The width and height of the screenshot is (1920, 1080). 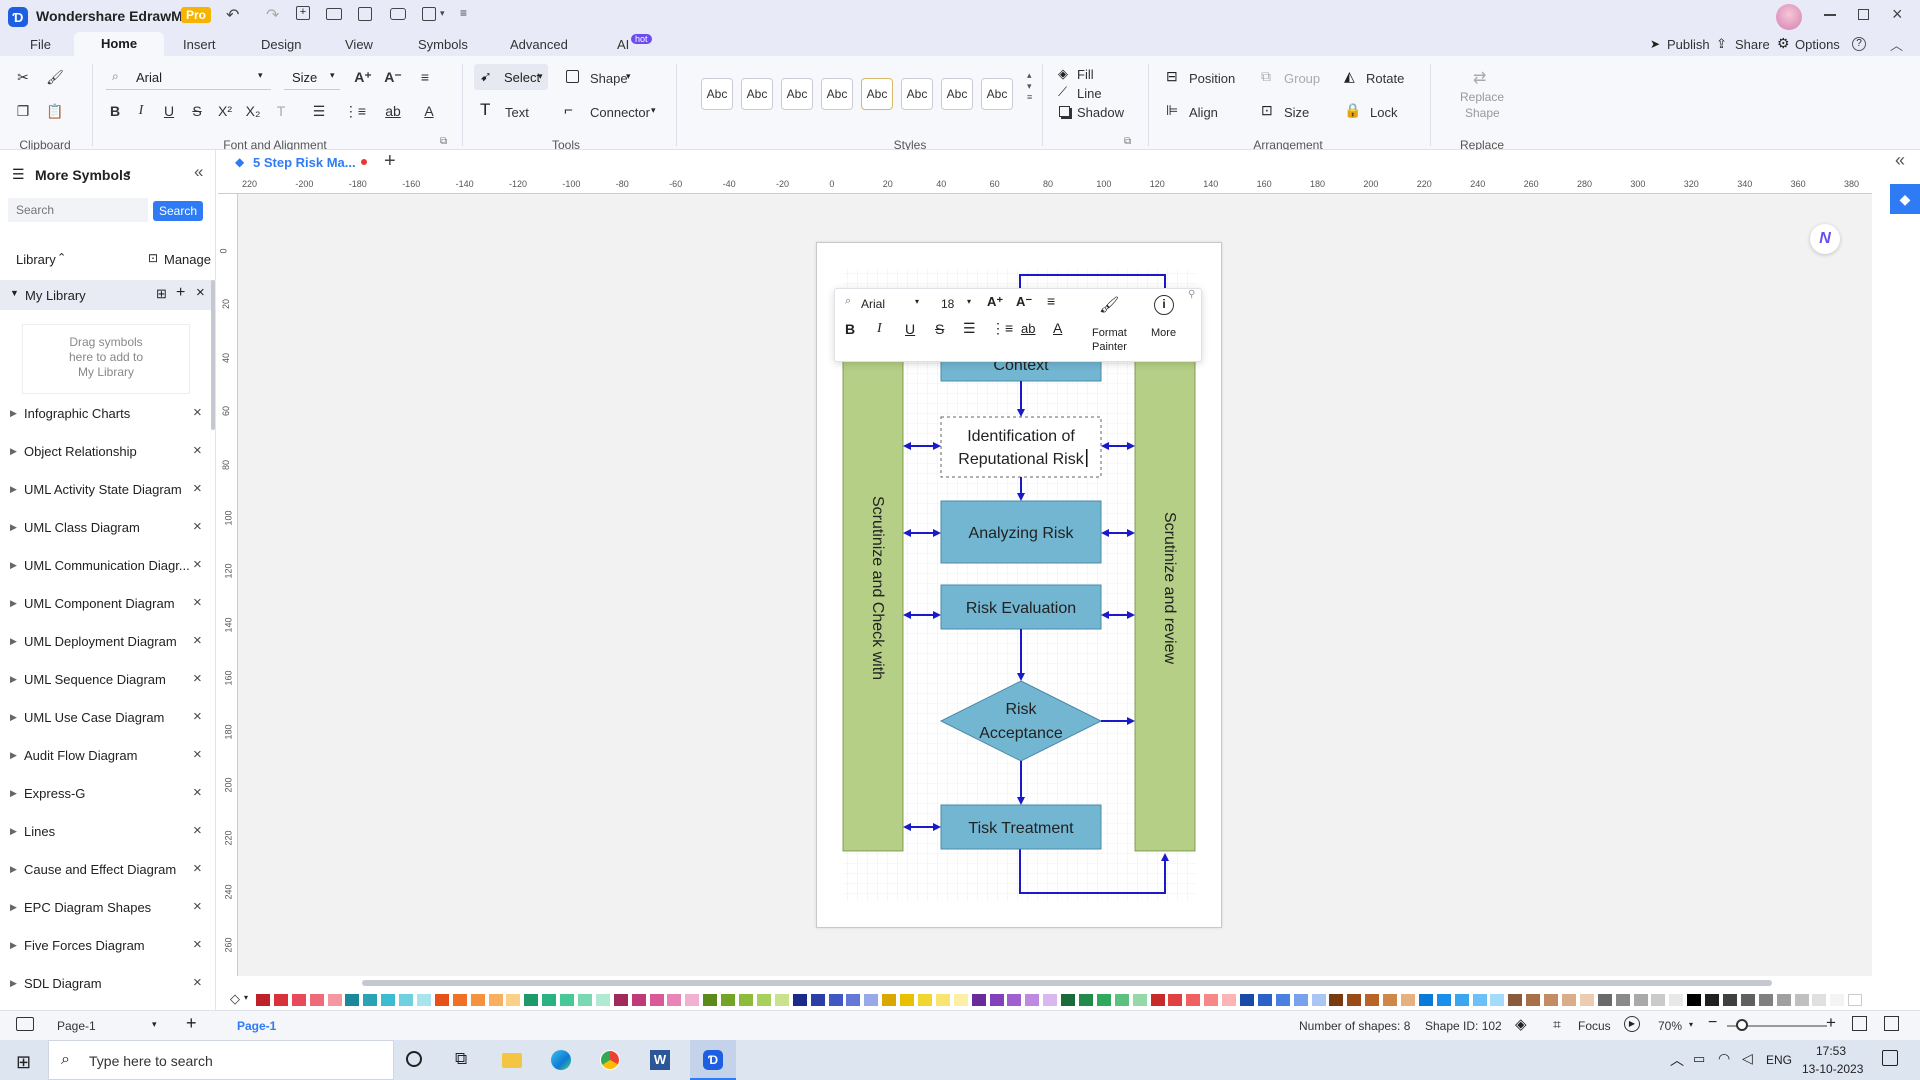 What do you see at coordinates (119, 44) in the screenshot?
I see `menu-home-tab: Home` at bounding box center [119, 44].